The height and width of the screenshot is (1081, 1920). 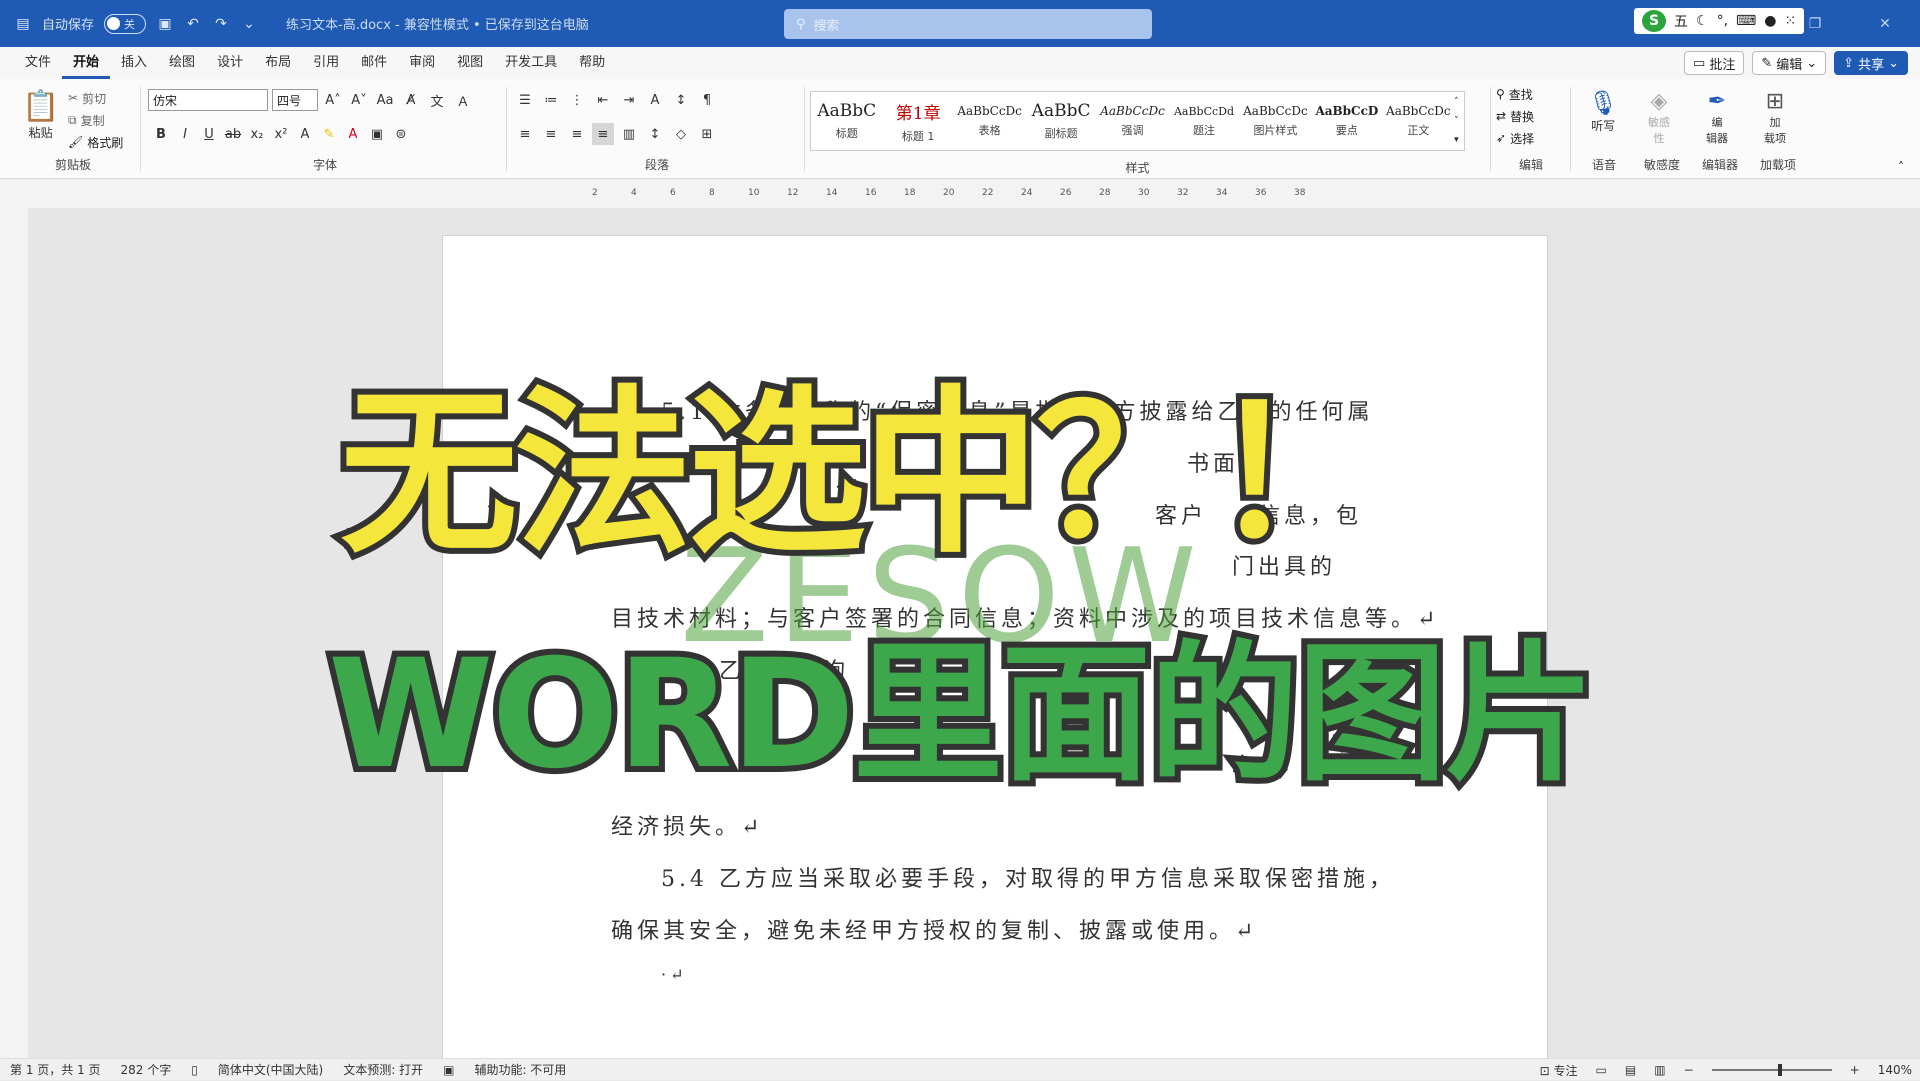 What do you see at coordinates (846, 121) in the screenshot?
I see `style-title: AaBbC 标题` at bounding box center [846, 121].